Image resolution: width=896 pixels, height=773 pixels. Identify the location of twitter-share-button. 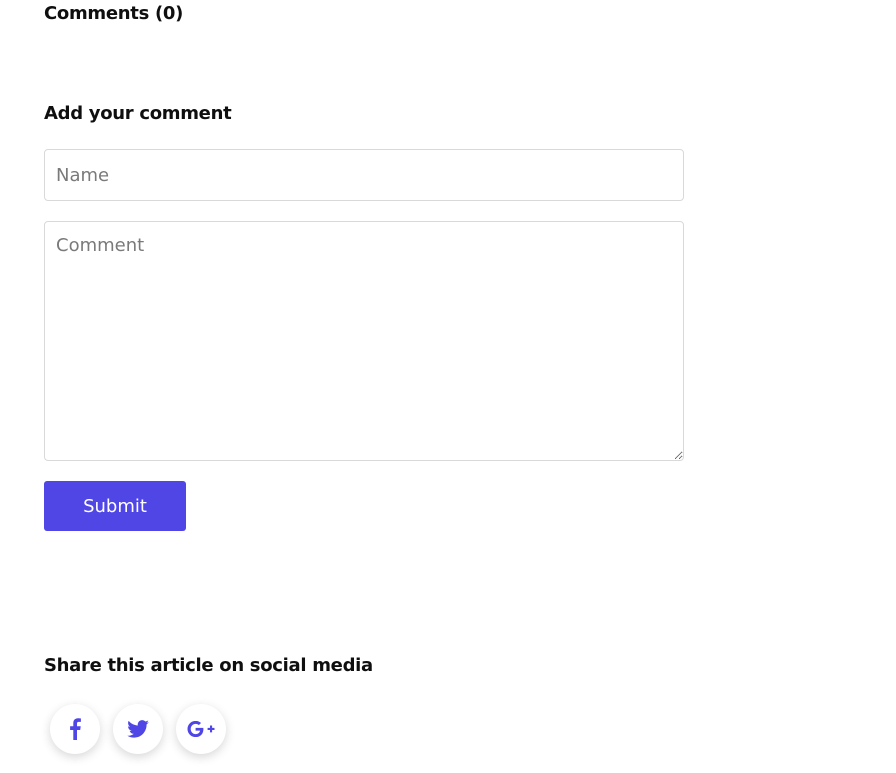
(138, 729).